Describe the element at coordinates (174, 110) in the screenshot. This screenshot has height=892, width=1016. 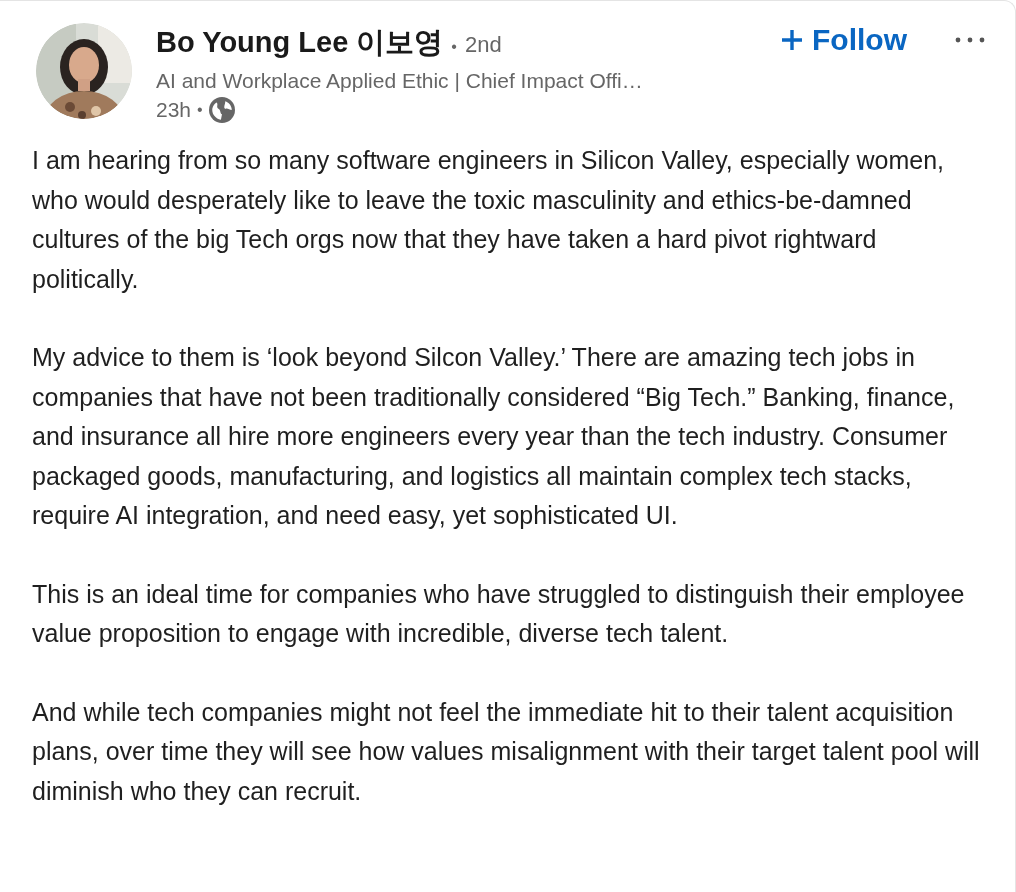
I see `post-time: 23h` at that location.